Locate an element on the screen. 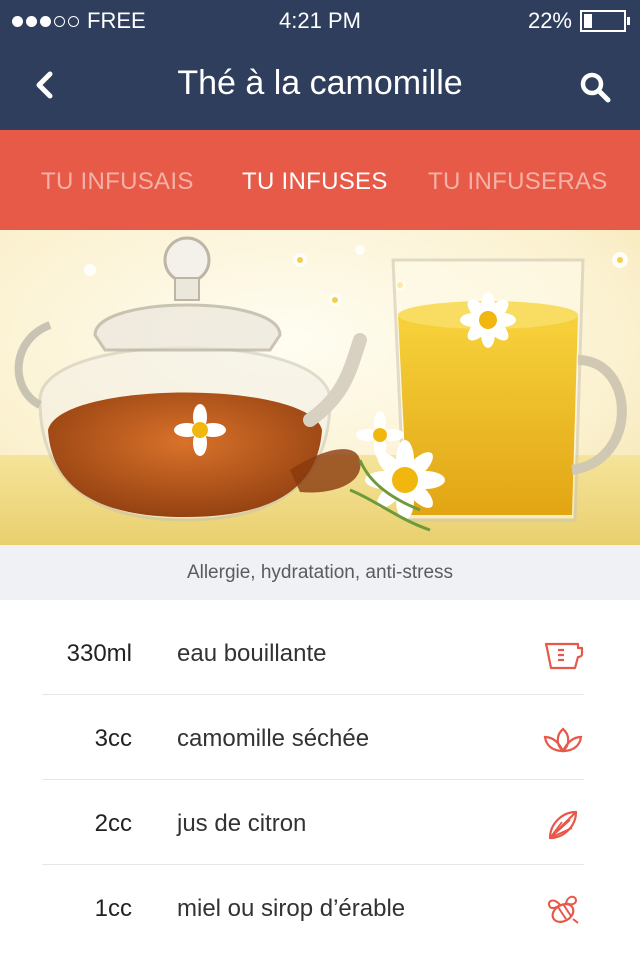 The image size is (640, 960). list-item: 3cc camomille séchée is located at coordinates (313, 737).